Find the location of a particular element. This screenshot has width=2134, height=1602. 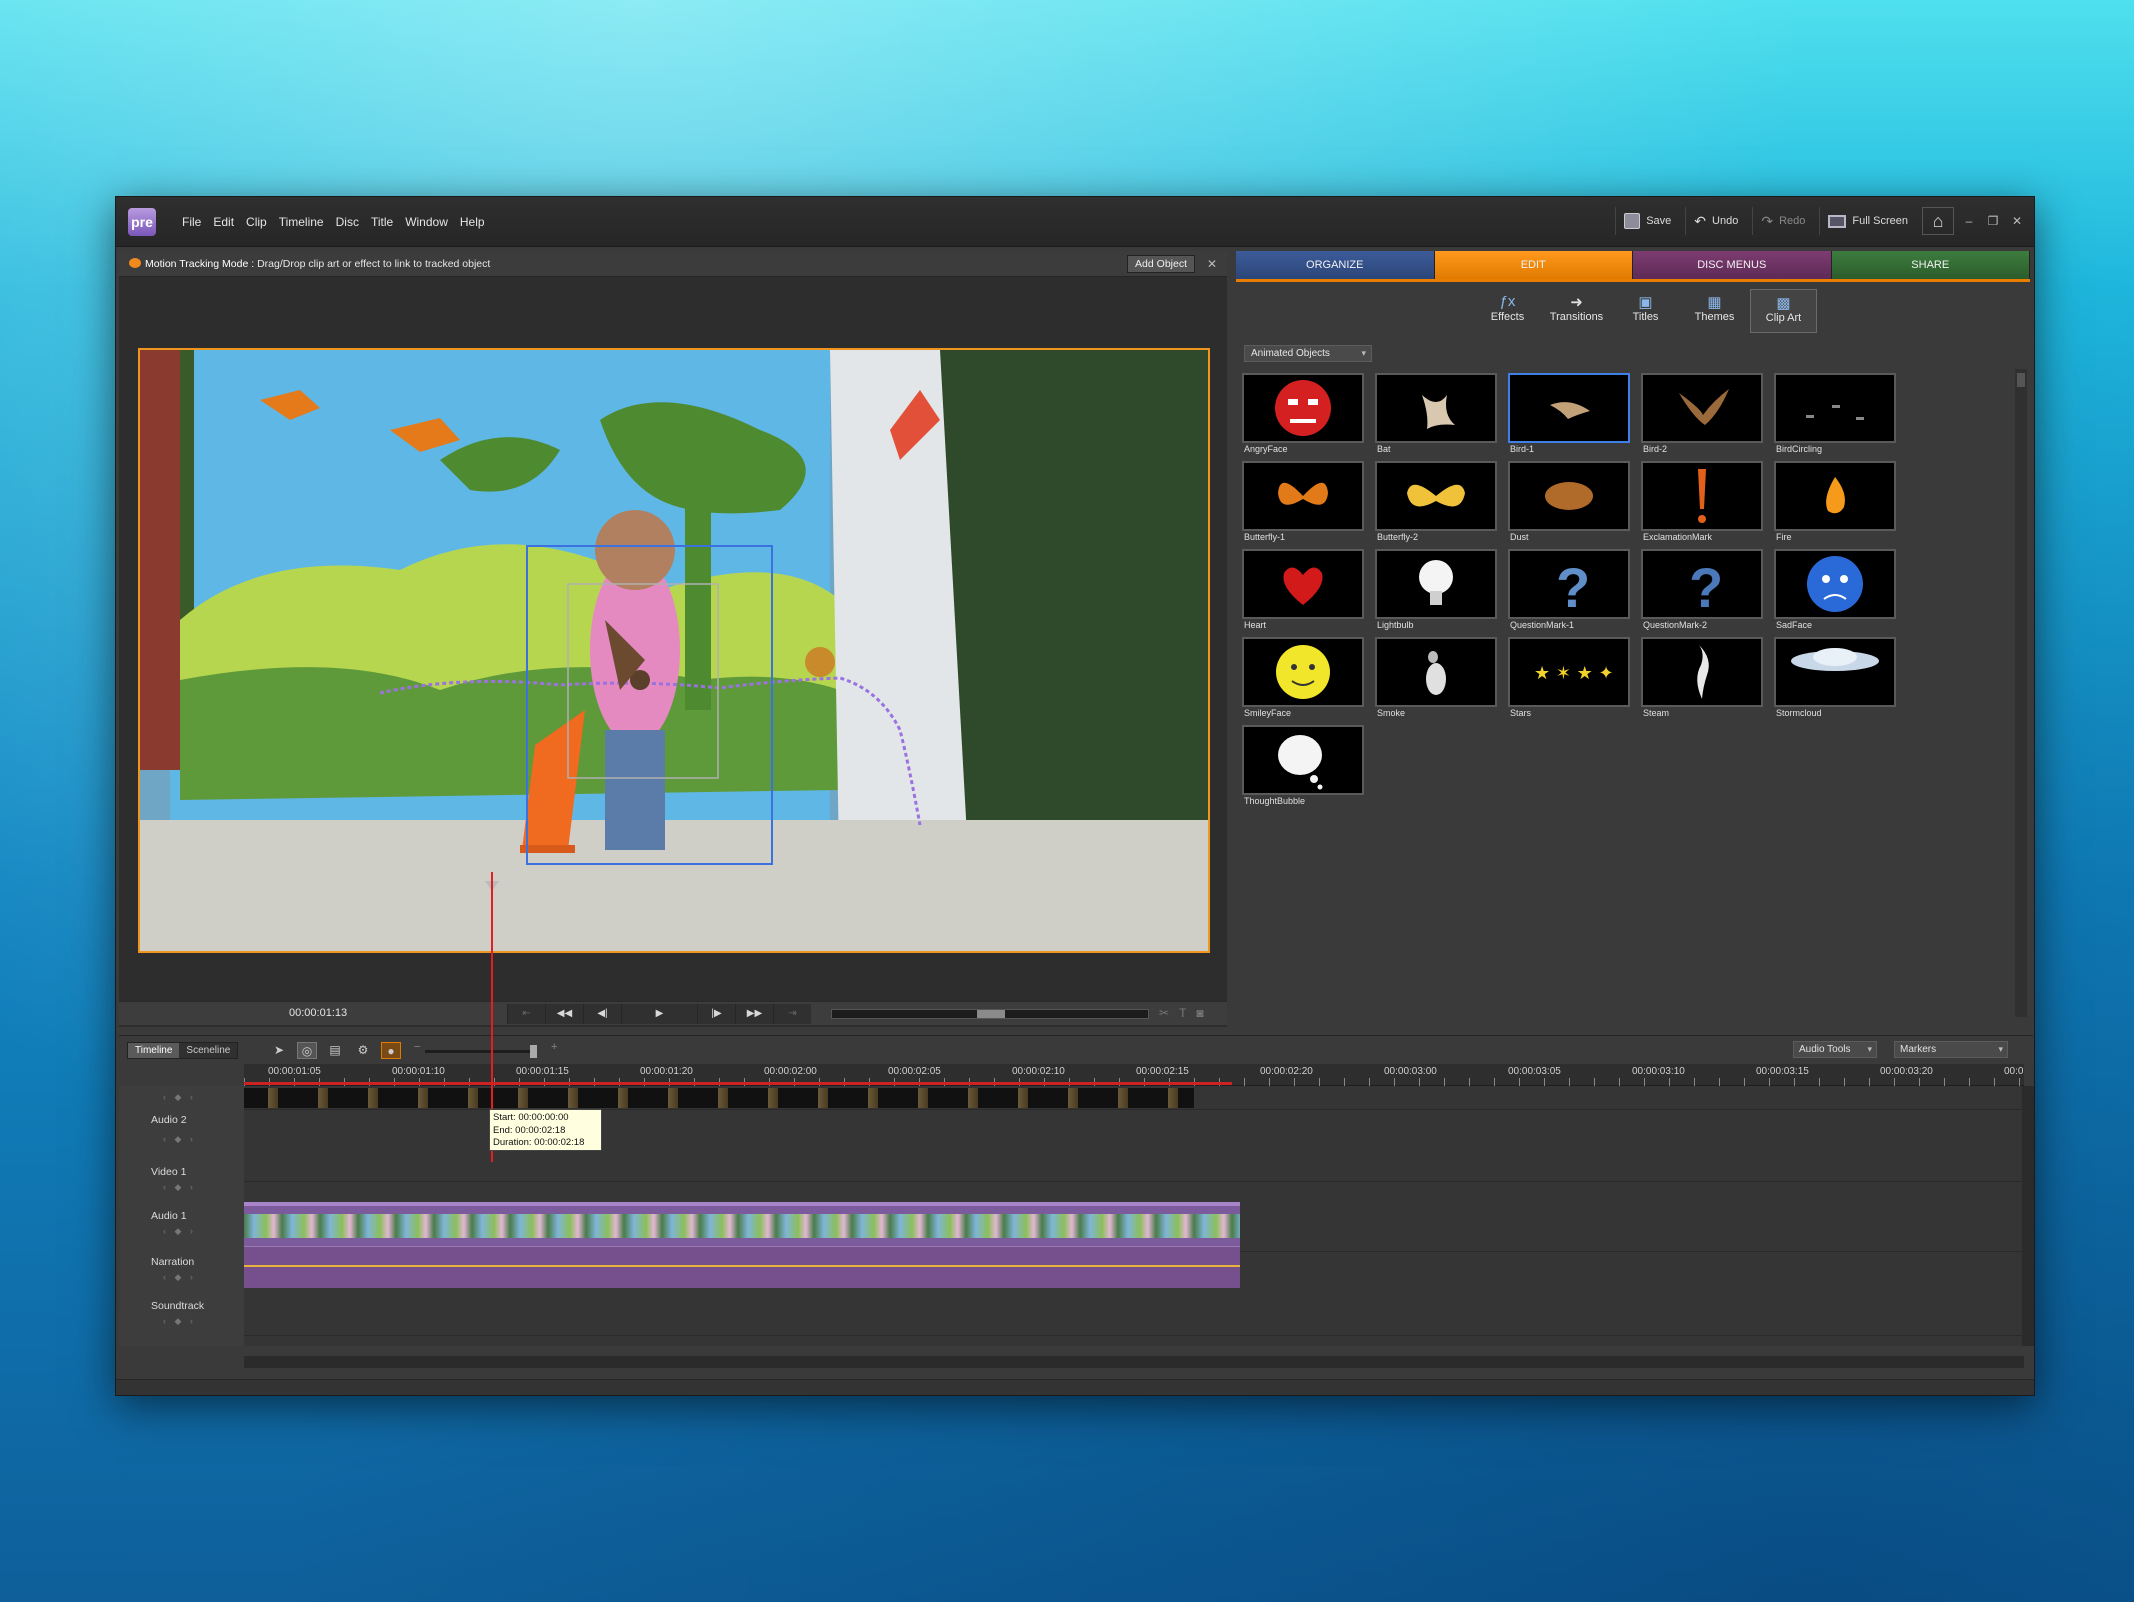

rewind-icon: ◀◀ is located at coordinates (564, 1014).